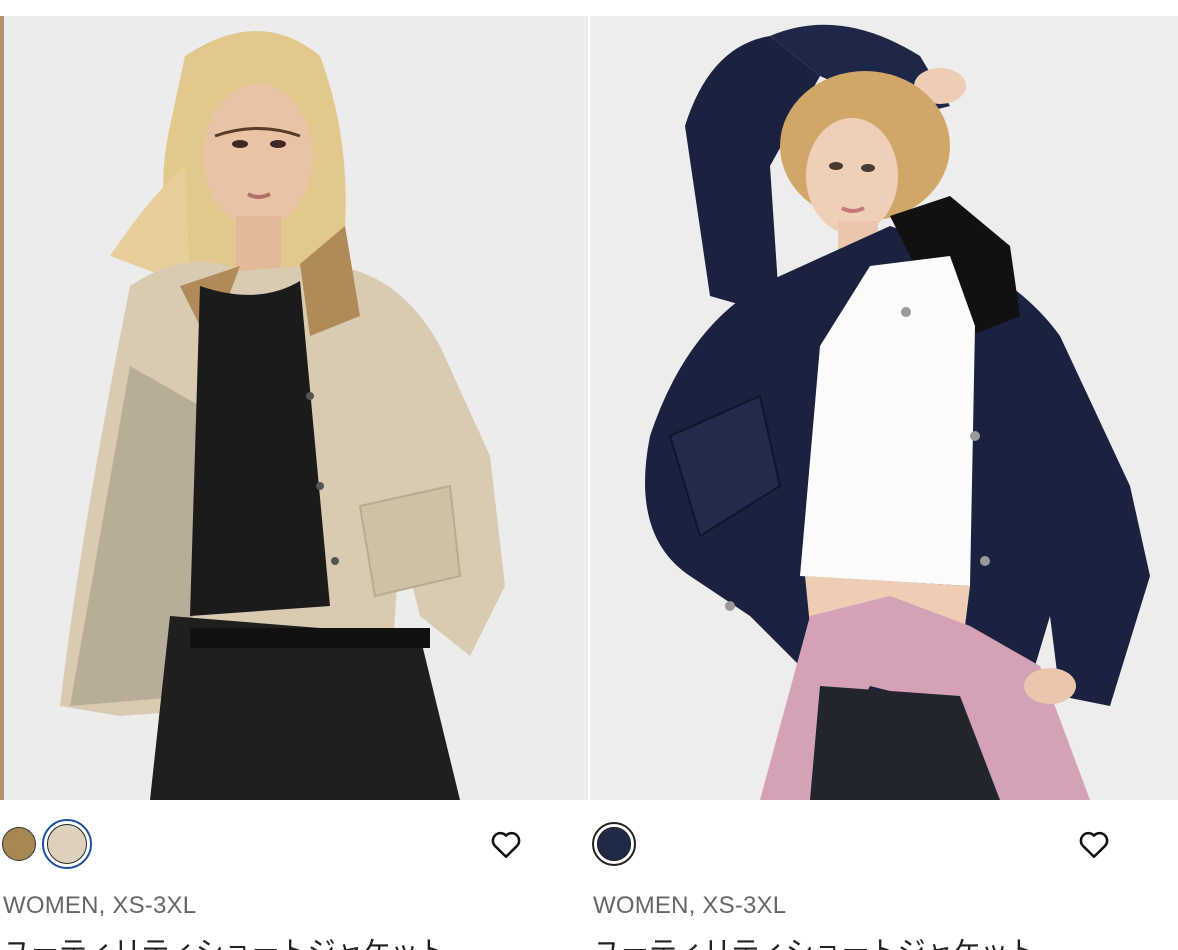  I want to click on color-swatch-brown, so click(19, 844).